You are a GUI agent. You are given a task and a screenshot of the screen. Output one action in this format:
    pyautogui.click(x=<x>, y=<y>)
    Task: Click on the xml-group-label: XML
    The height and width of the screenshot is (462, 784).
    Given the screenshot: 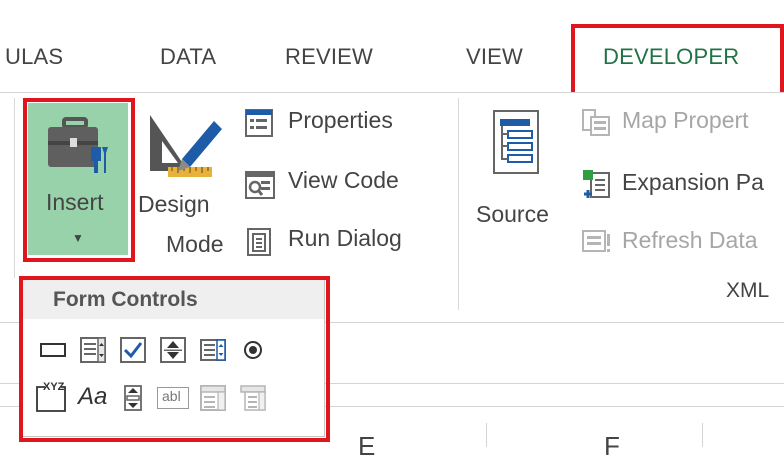 What is the action you would take?
    pyautogui.click(x=748, y=290)
    